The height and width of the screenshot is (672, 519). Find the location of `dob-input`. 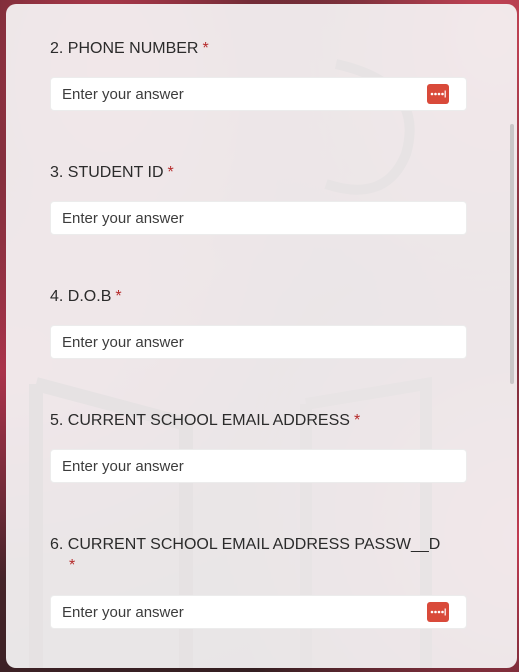

dob-input is located at coordinates (242, 342).